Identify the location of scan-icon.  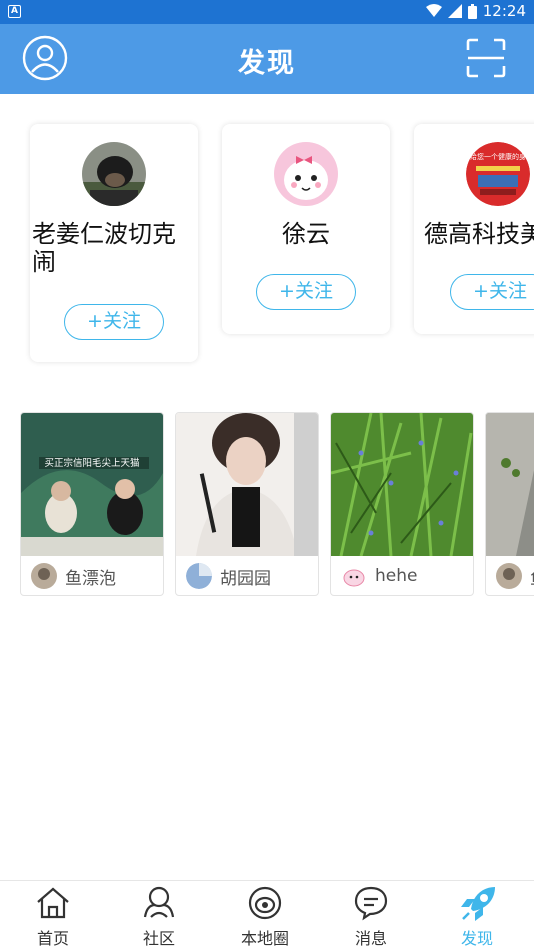
(486, 58).